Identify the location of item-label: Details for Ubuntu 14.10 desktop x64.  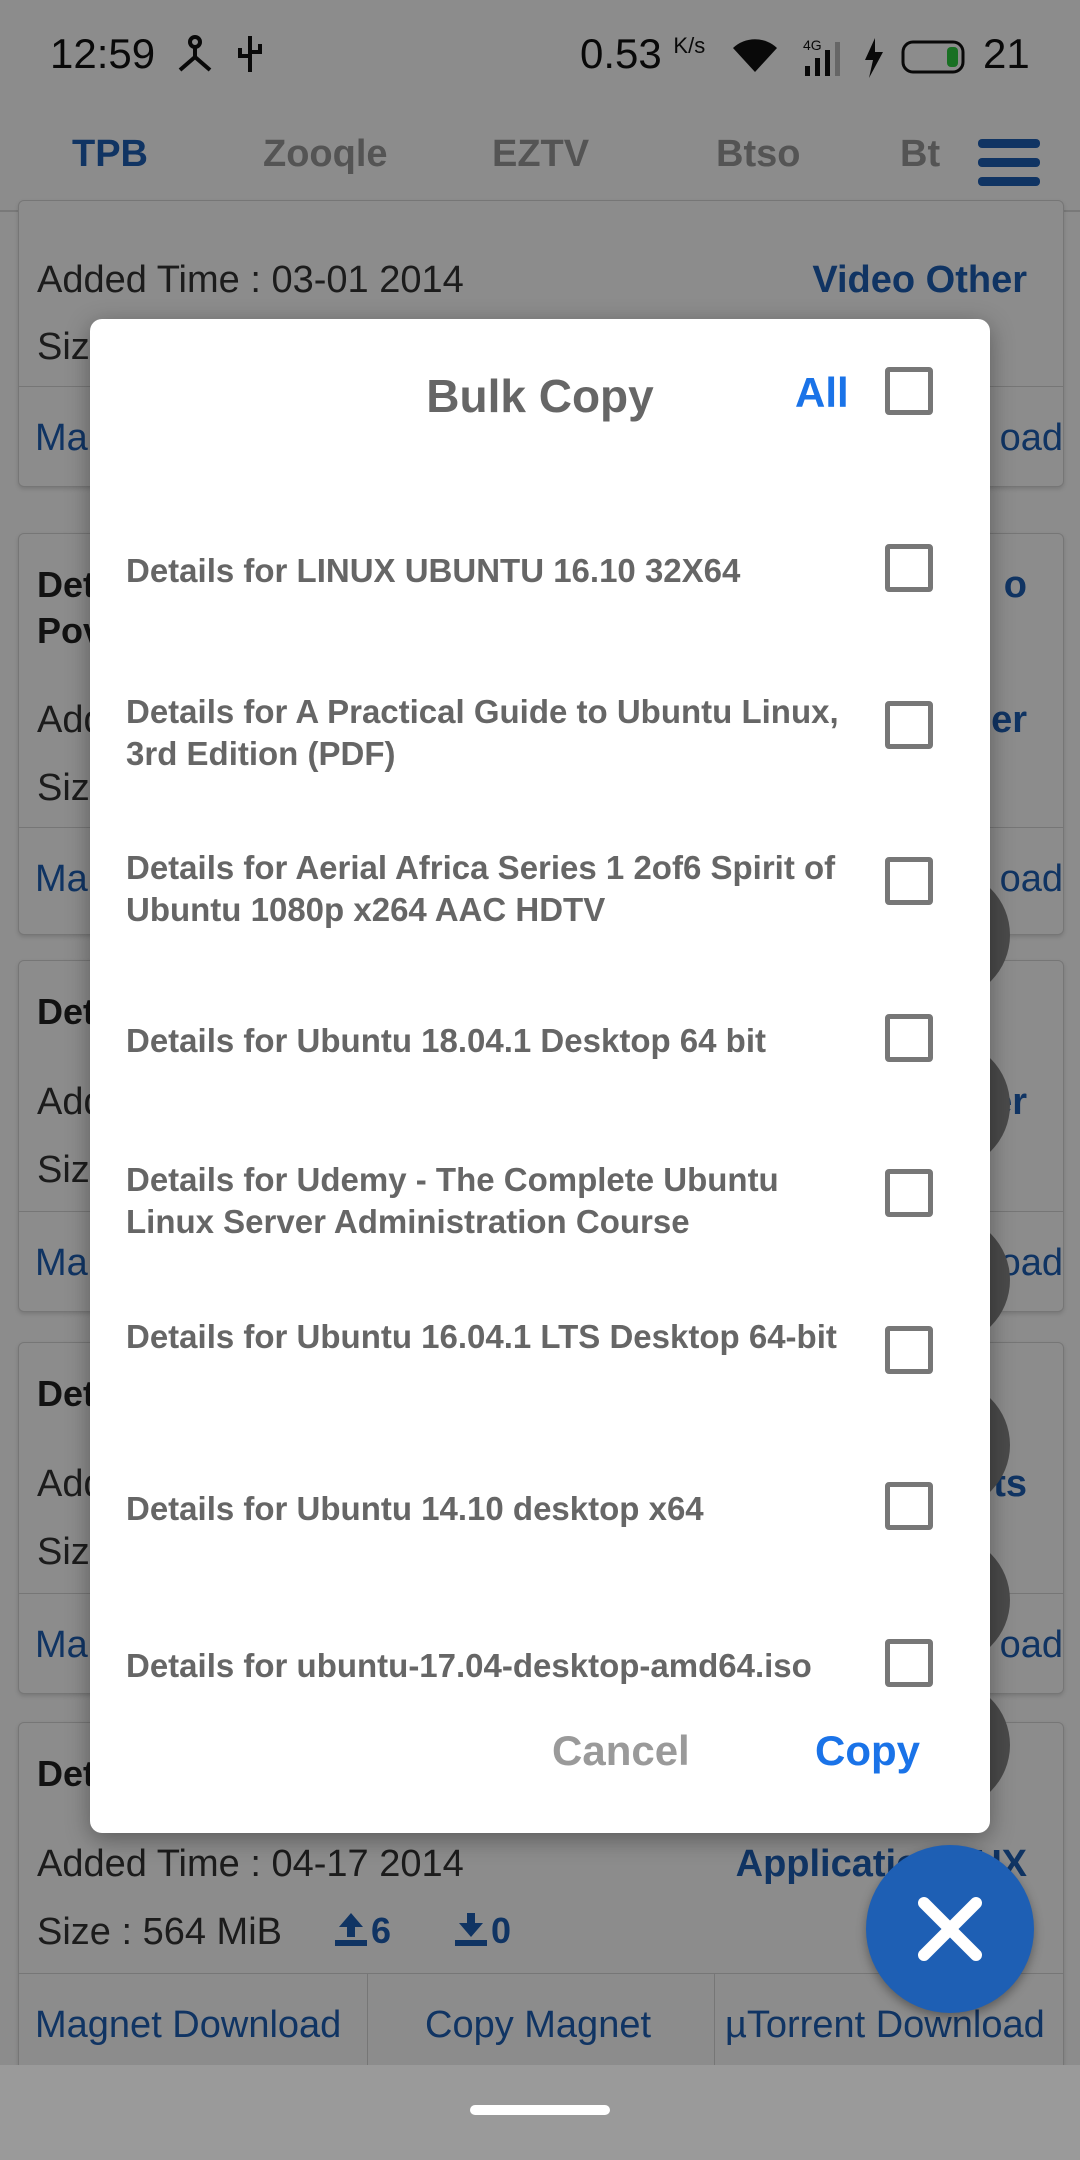
(415, 1508).